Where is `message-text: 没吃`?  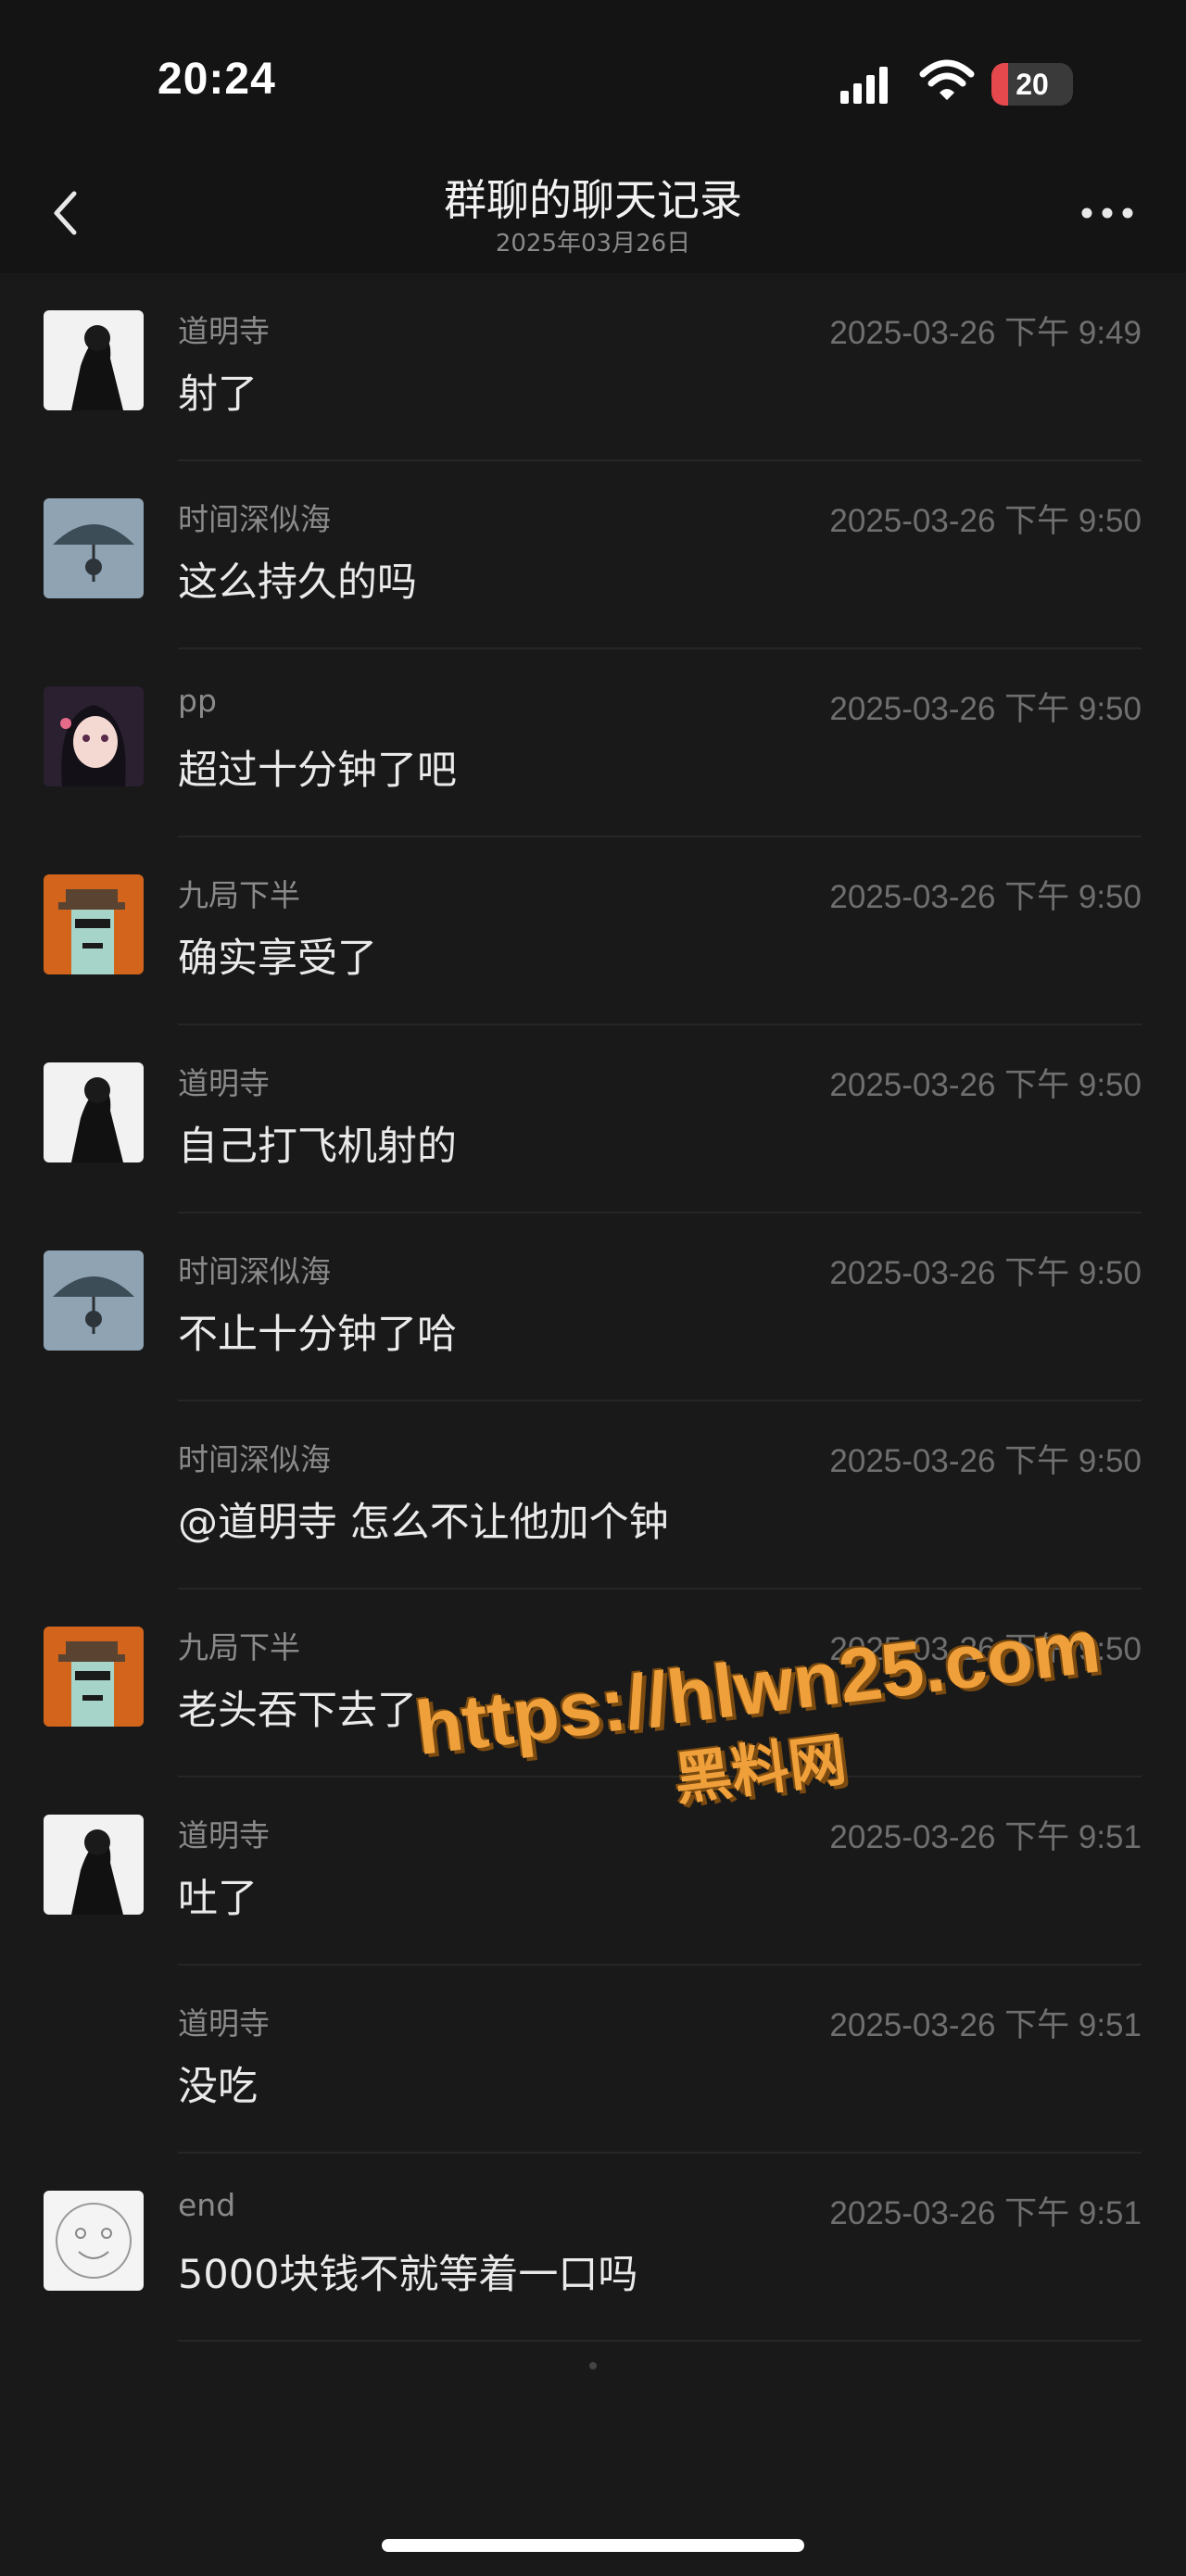 message-text: 没吃 is located at coordinates (218, 2087).